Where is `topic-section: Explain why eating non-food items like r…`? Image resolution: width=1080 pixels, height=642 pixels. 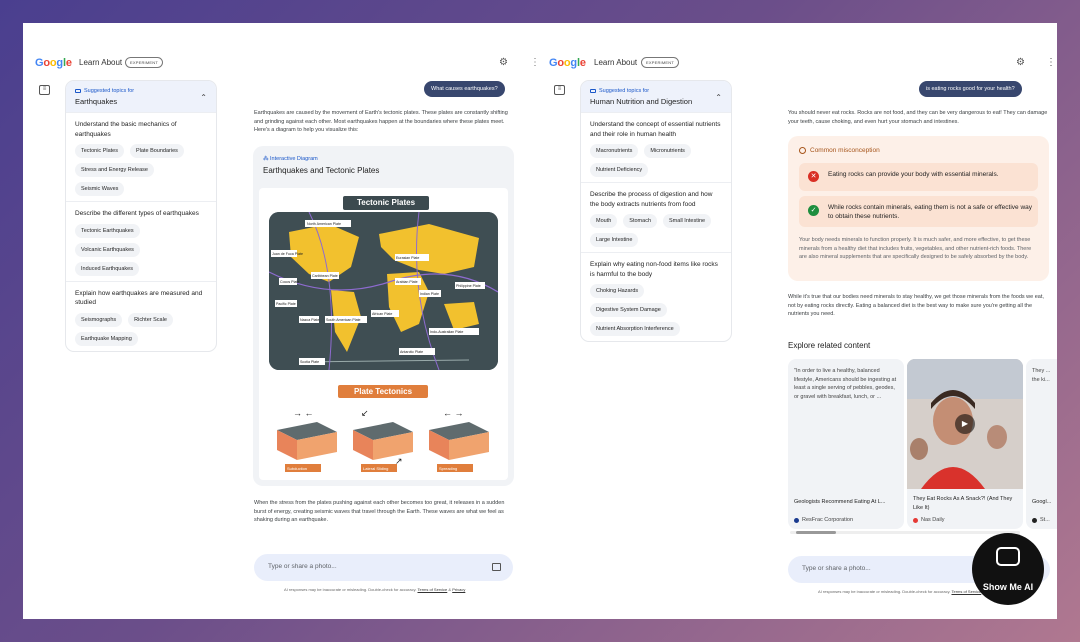
topic-section: Explain why eating non-food items like r… is located at coordinates (656, 296).